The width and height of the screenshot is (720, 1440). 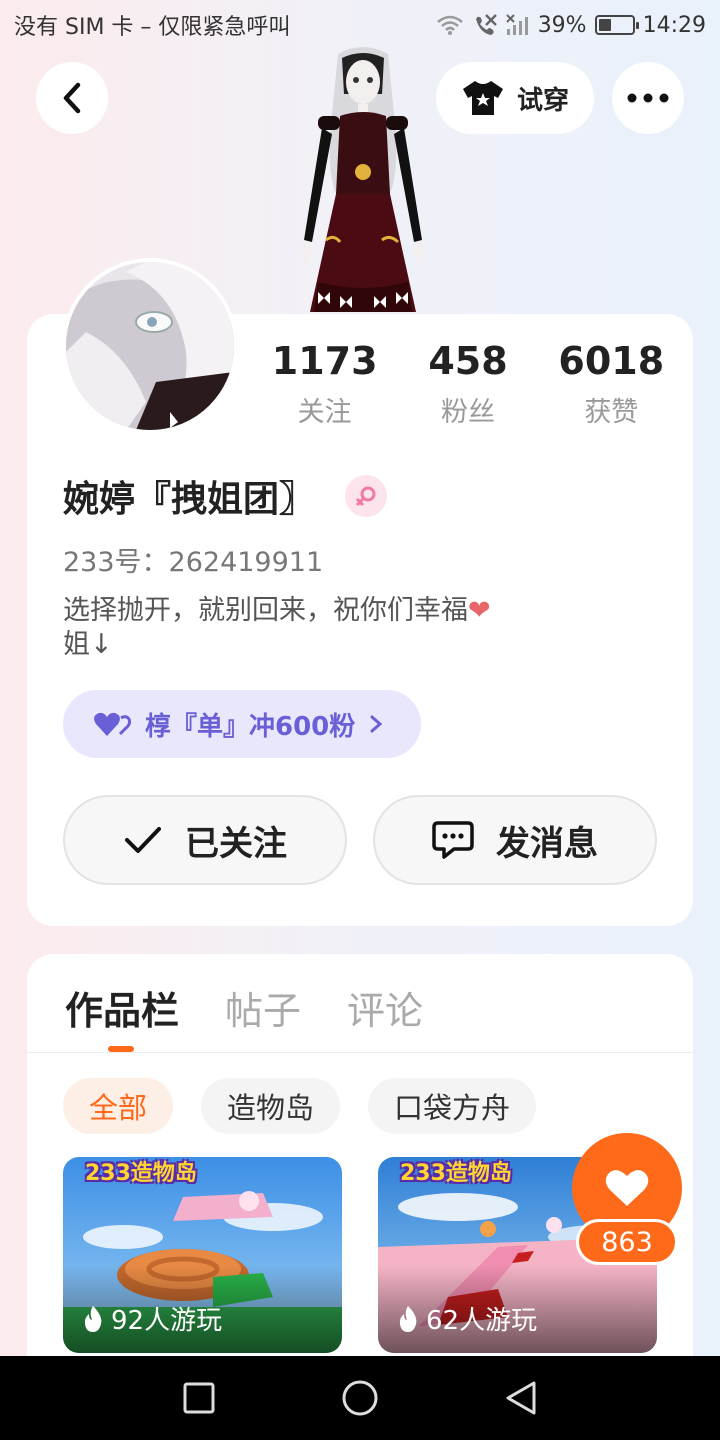 I want to click on game-card: 233造物岛 92人游玩, so click(x=202, y=1255).